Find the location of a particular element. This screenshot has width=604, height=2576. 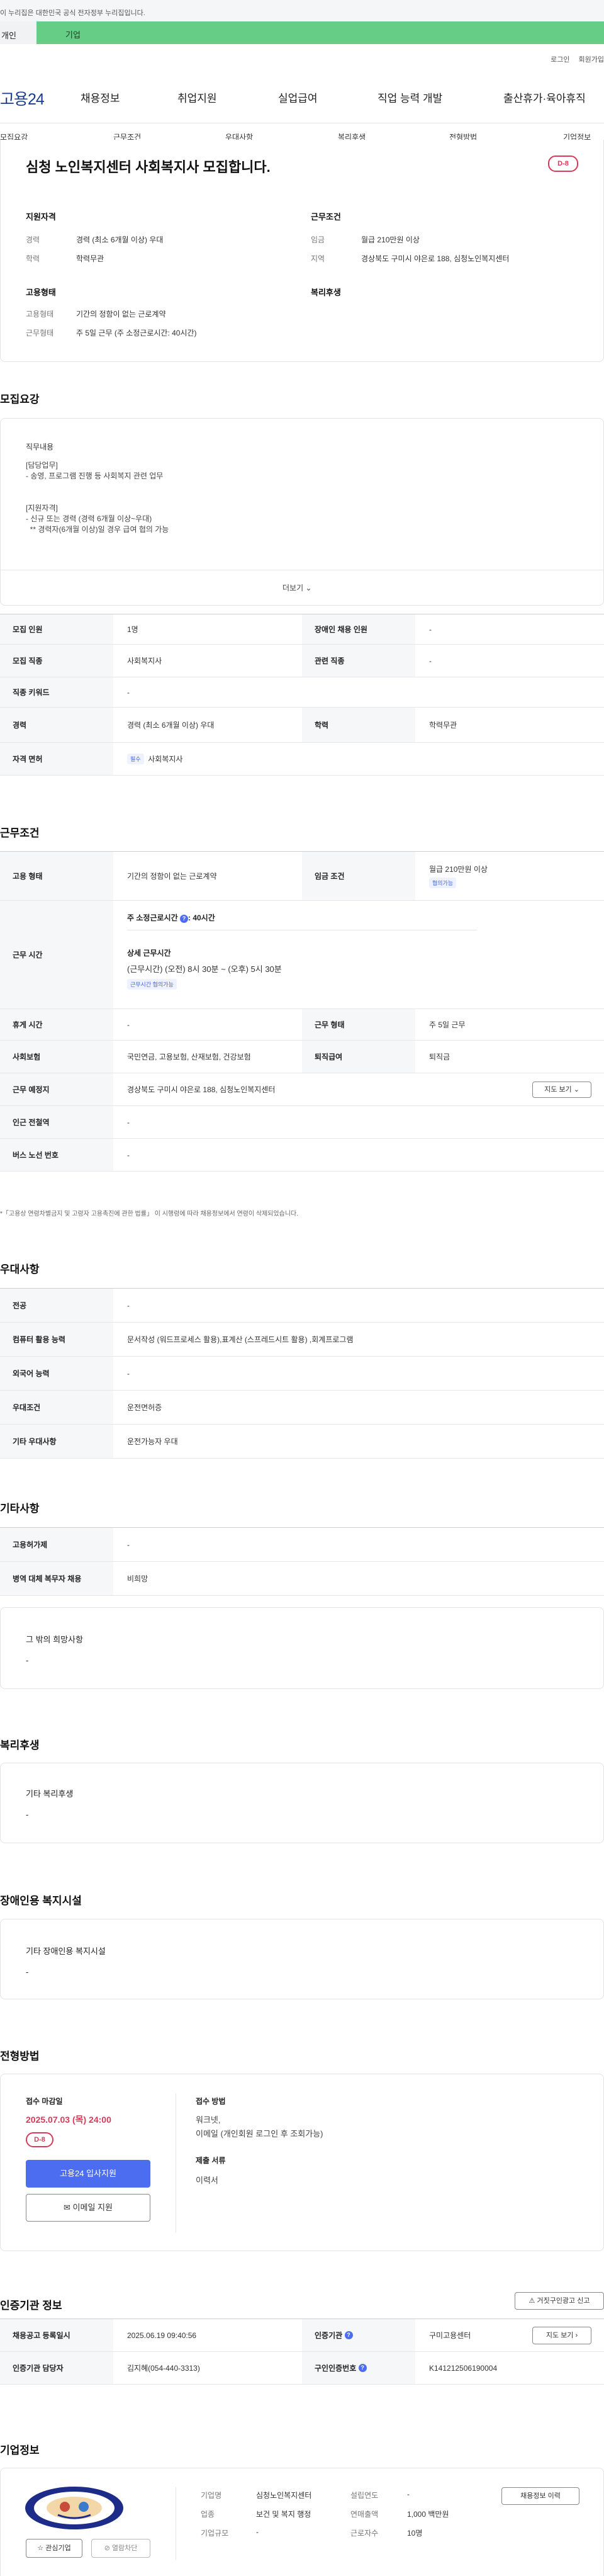

block-button: ⊘ 열람차단 is located at coordinates (120, 2548).